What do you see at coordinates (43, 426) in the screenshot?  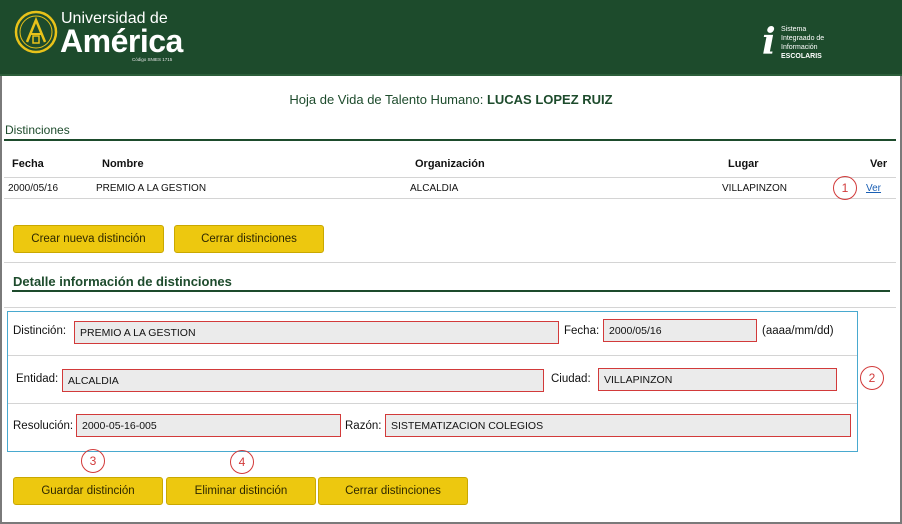 I see `resolucion-label: Resolución:` at bounding box center [43, 426].